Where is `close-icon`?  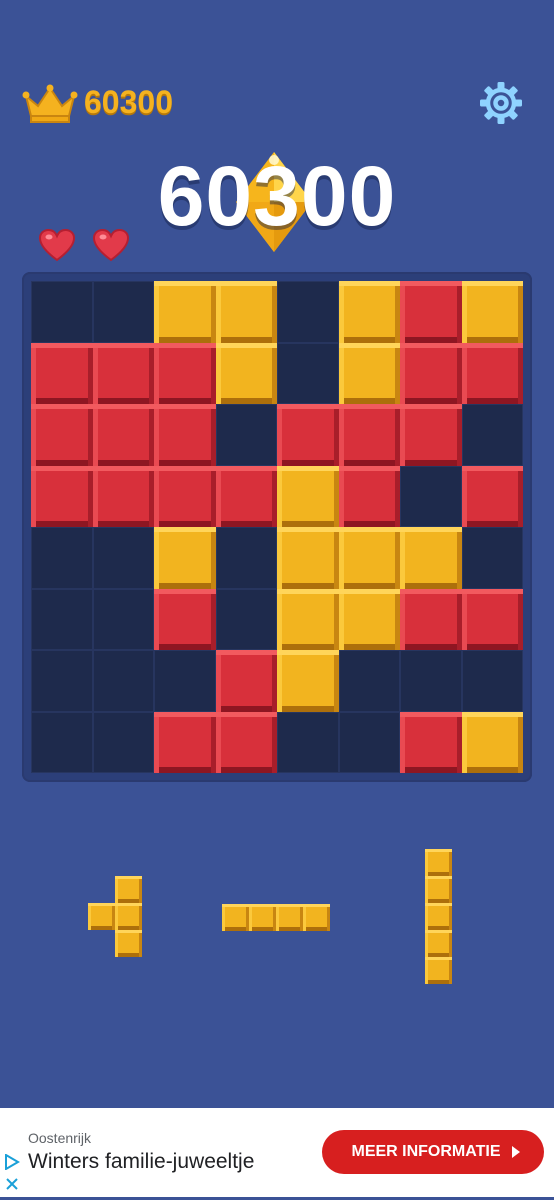
close-icon is located at coordinates (12, 1184).